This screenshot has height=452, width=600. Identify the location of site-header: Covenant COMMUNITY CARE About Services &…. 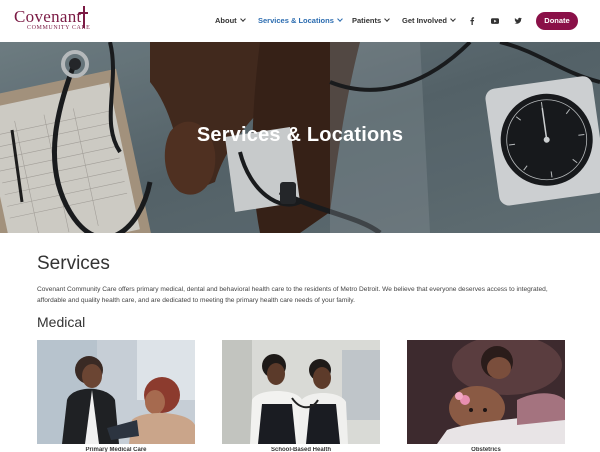
(300, 21).